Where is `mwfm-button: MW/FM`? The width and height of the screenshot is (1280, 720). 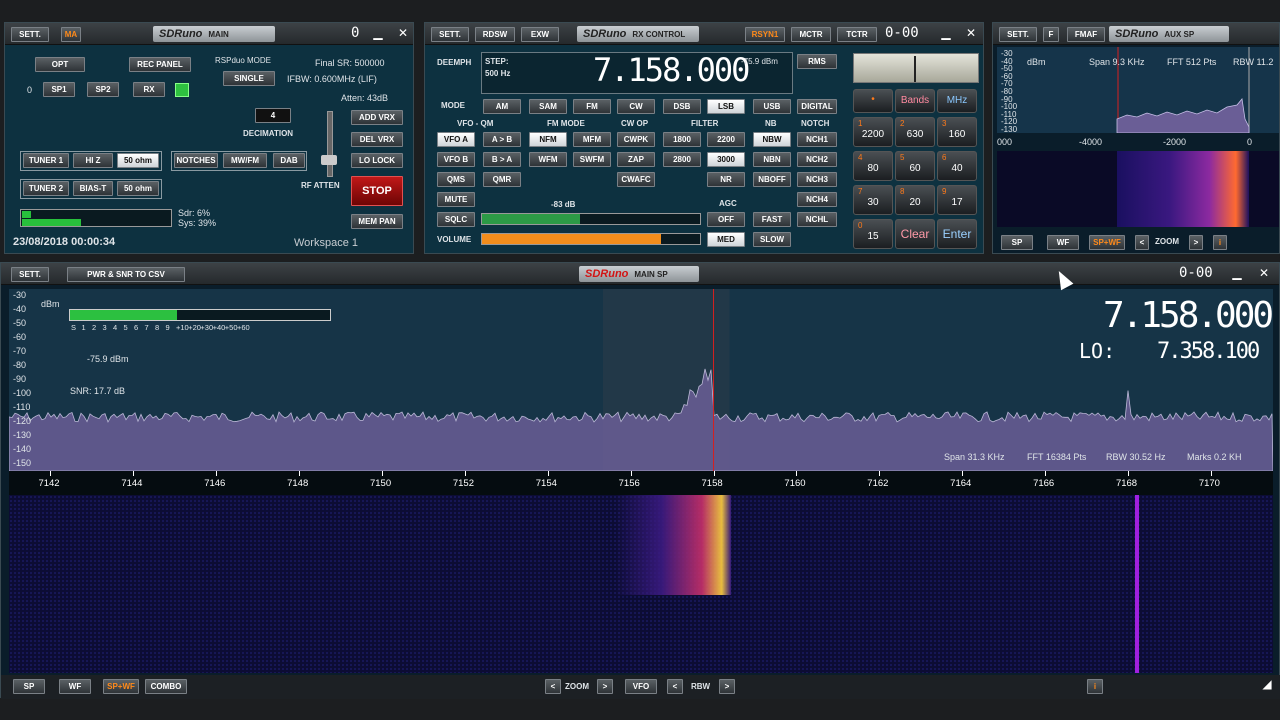
mwfm-button: MW/FM is located at coordinates (245, 160).